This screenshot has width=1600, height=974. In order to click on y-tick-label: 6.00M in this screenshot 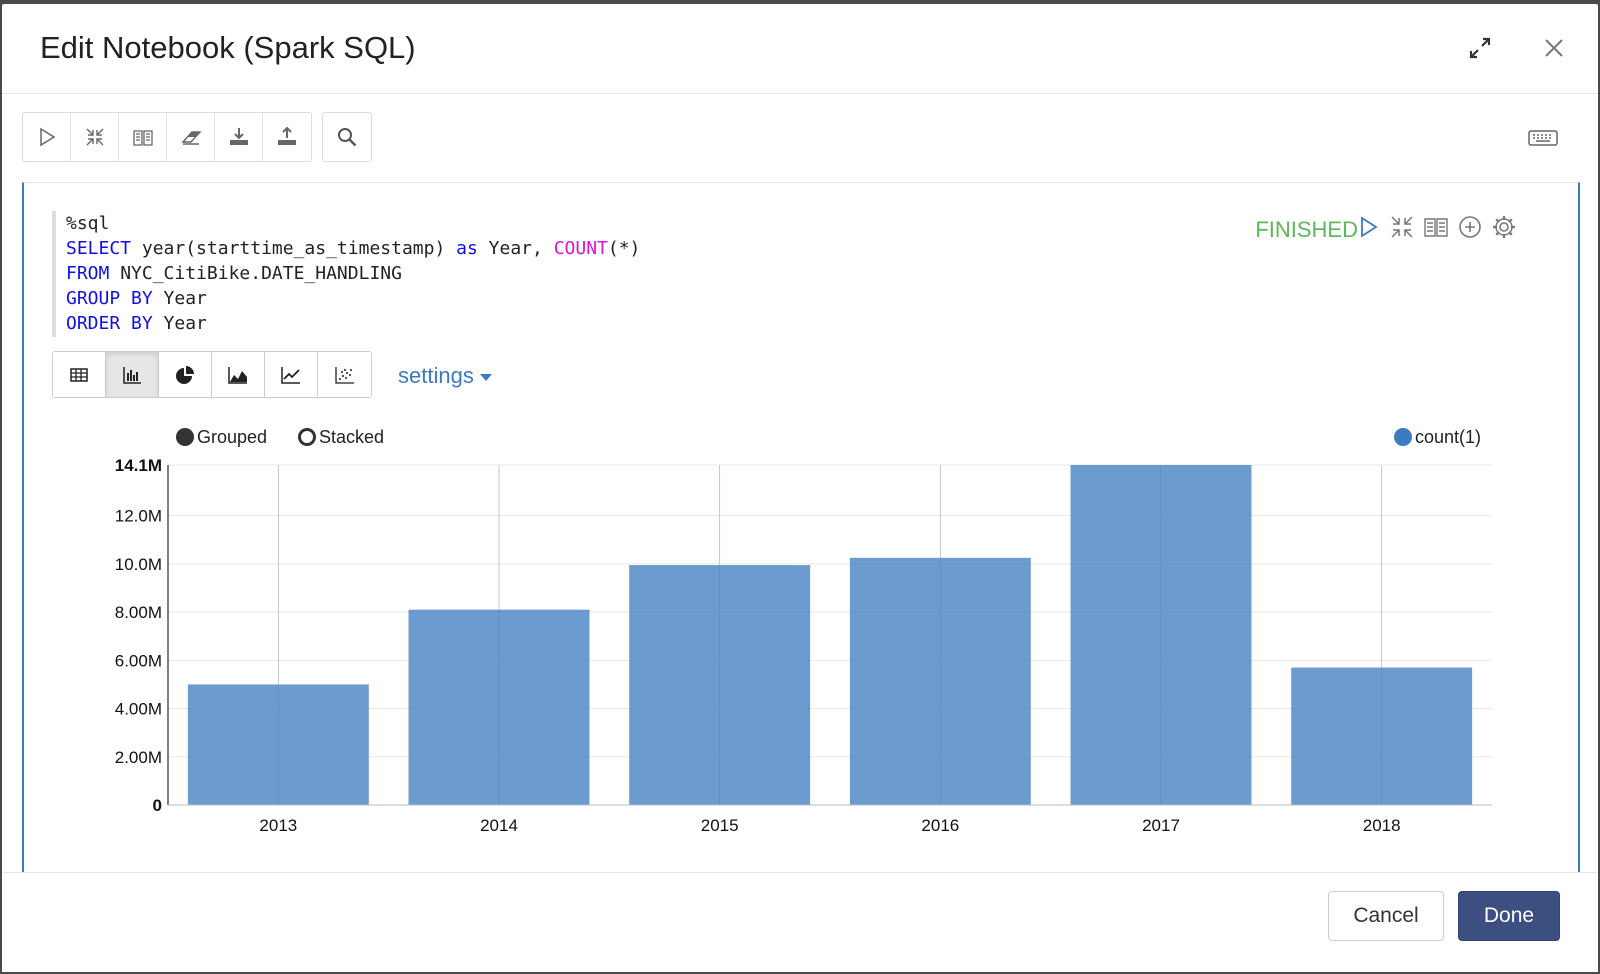, I will do `click(138, 660)`.